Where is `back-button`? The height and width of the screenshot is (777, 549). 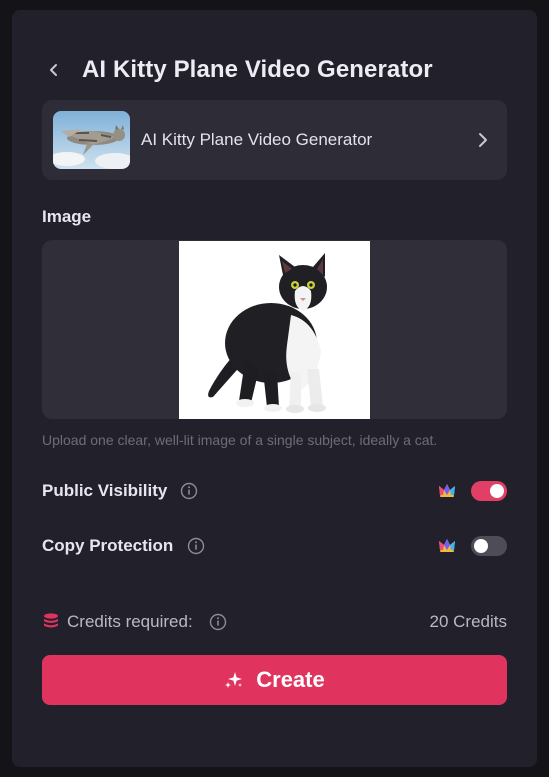
back-button is located at coordinates (54, 70).